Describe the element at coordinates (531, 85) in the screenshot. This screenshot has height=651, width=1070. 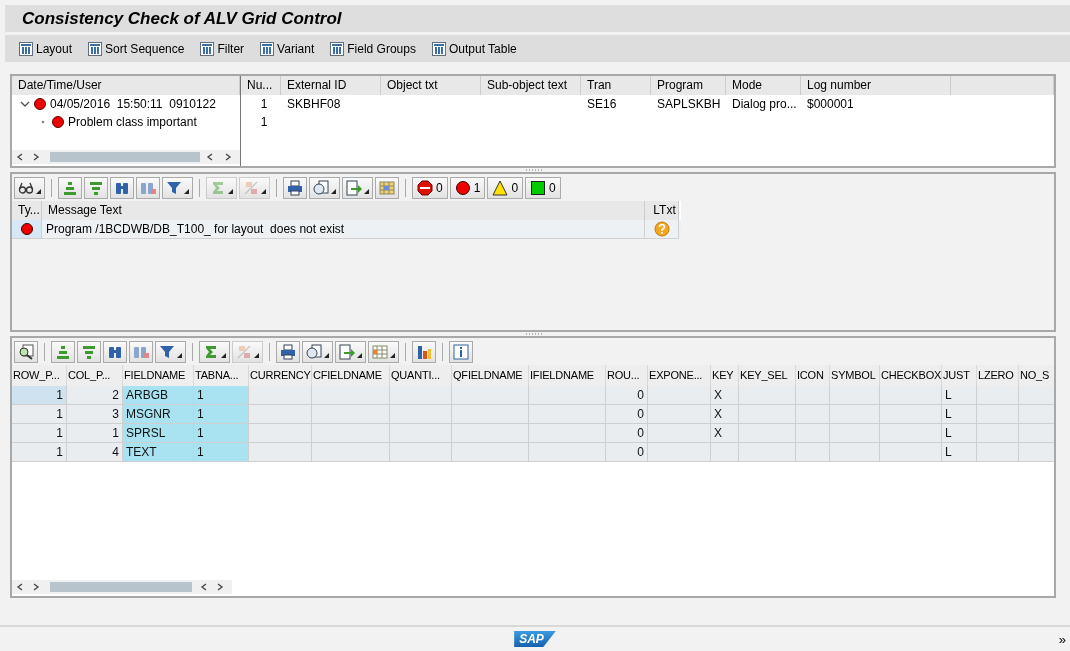
I see `column-header: Sub-object text` at that location.